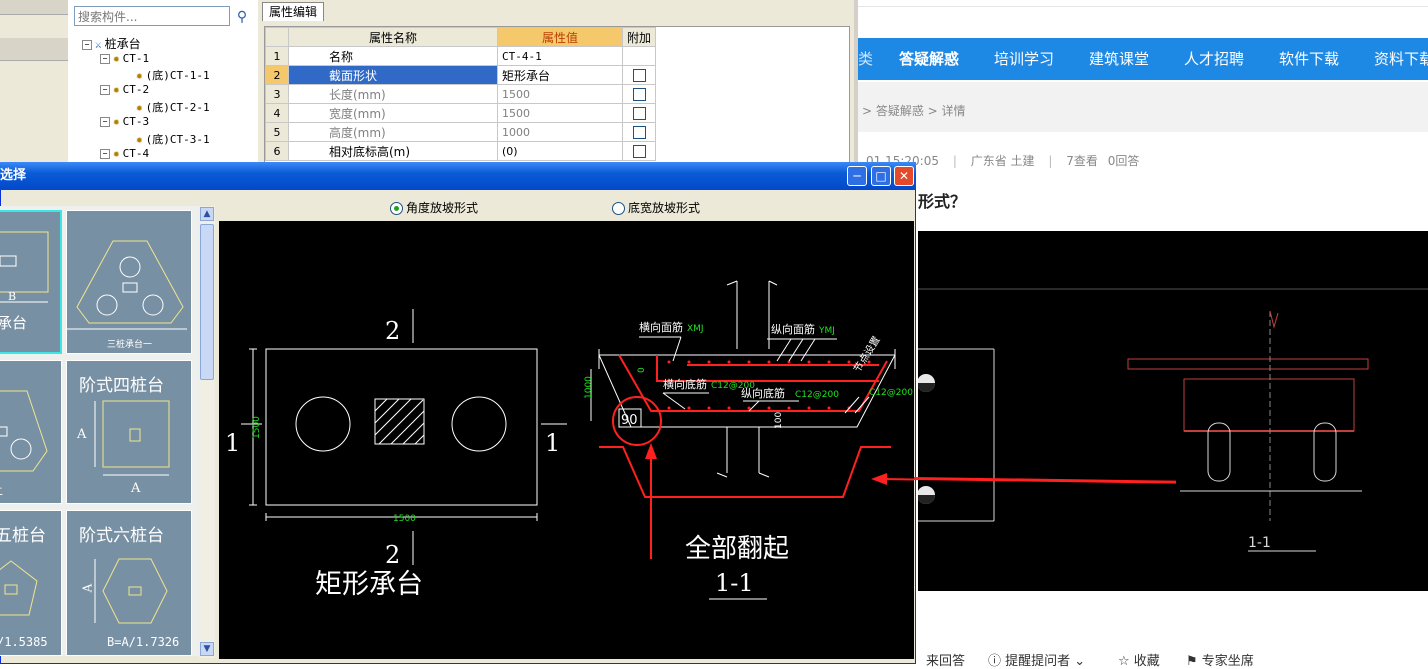 The width and height of the screenshot is (1428, 669). I want to click on tree-item: − ✹ CT-1, so click(124, 58).